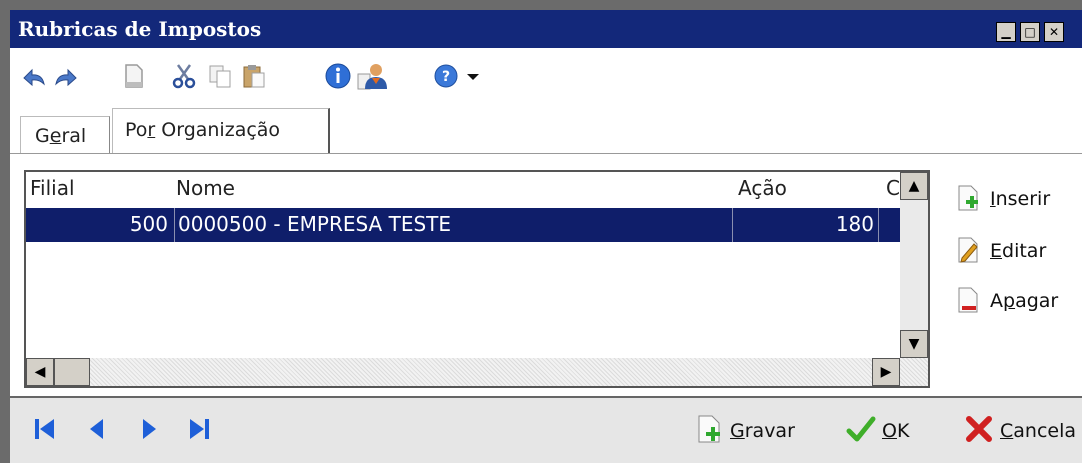  I want to click on scroll-left-icon: ◀, so click(40, 372).